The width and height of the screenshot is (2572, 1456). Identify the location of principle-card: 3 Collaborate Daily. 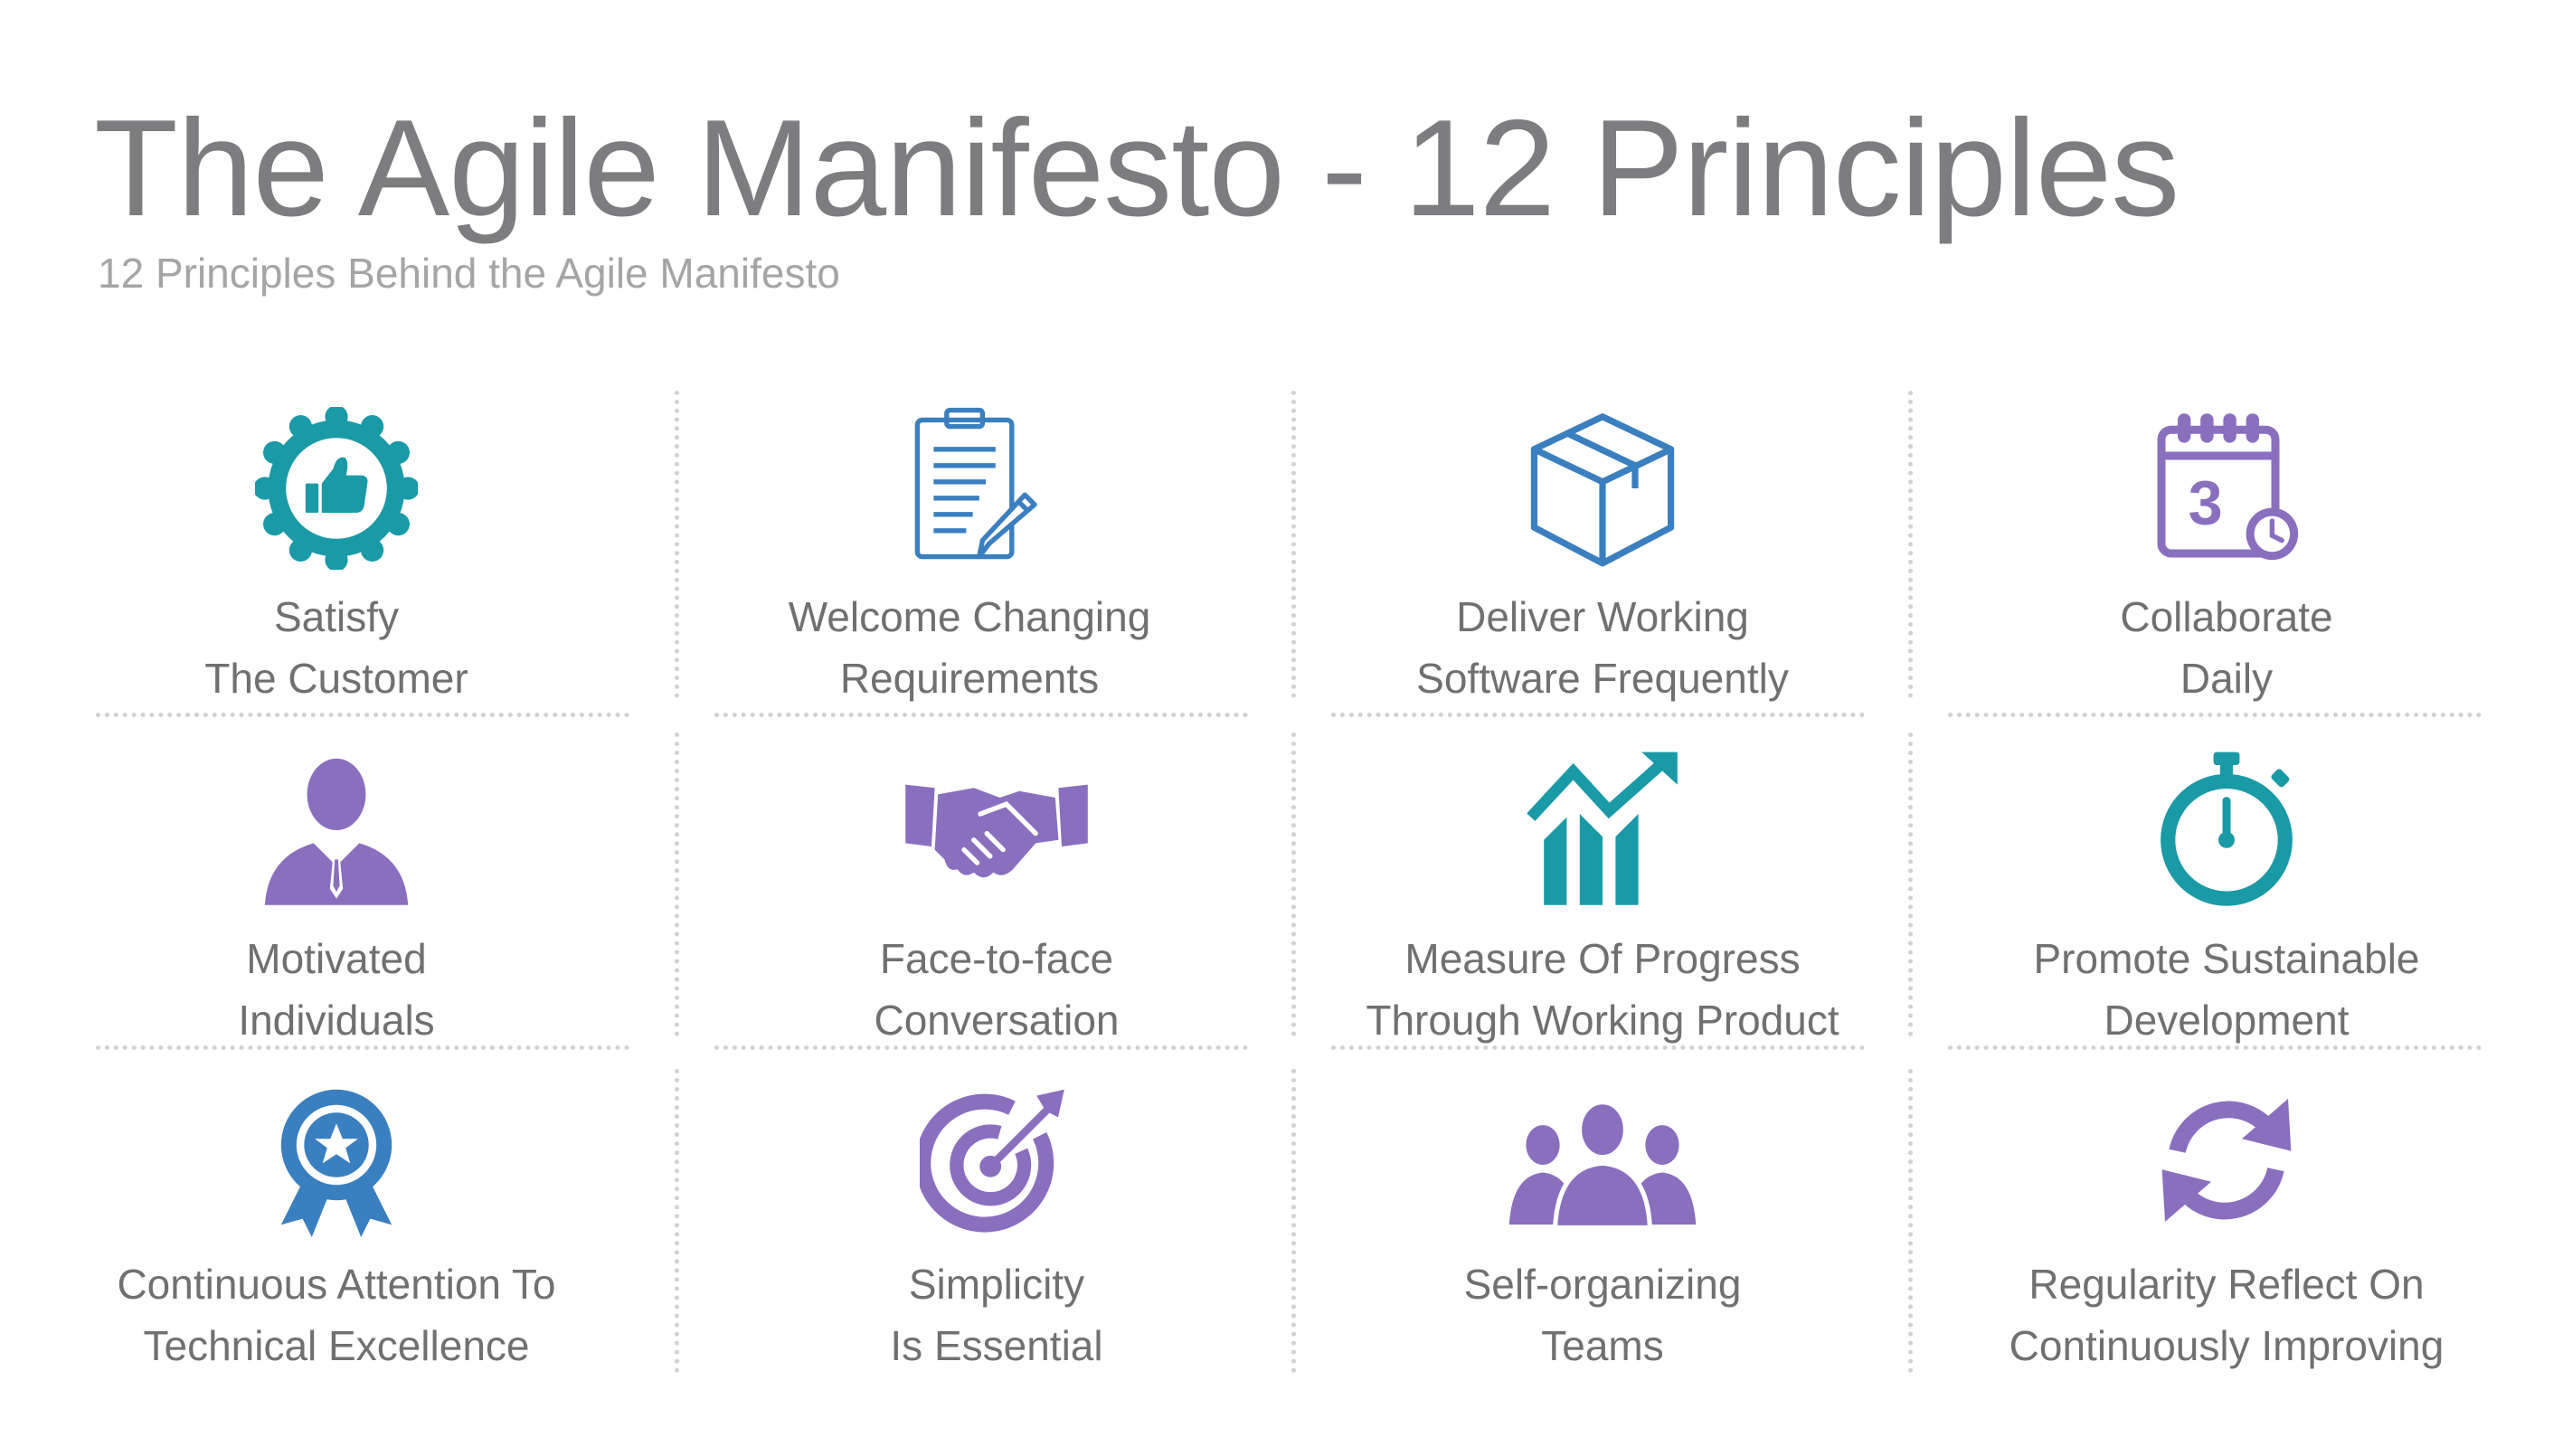
(2226, 558).